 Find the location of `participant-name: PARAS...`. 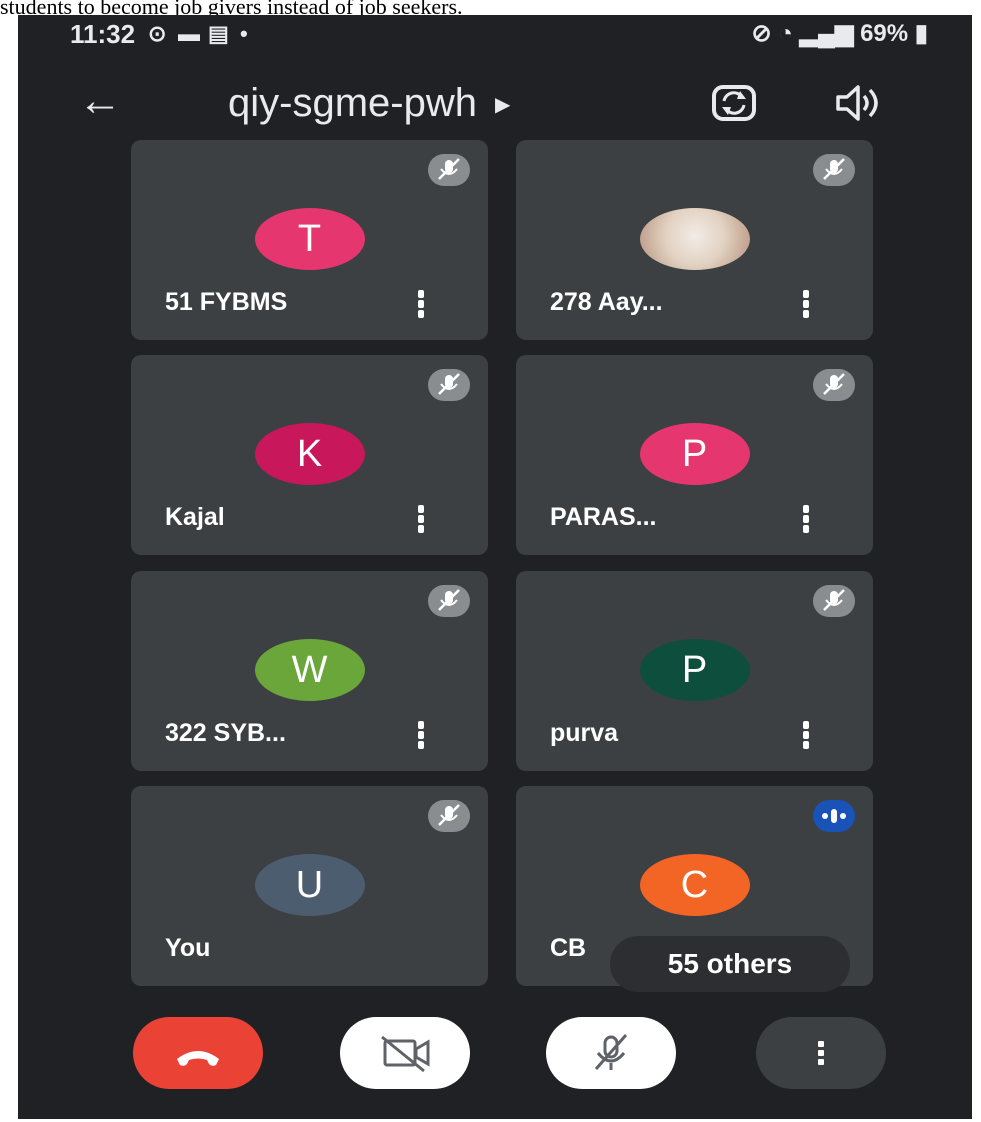

participant-name: PARAS... is located at coordinates (603, 517).